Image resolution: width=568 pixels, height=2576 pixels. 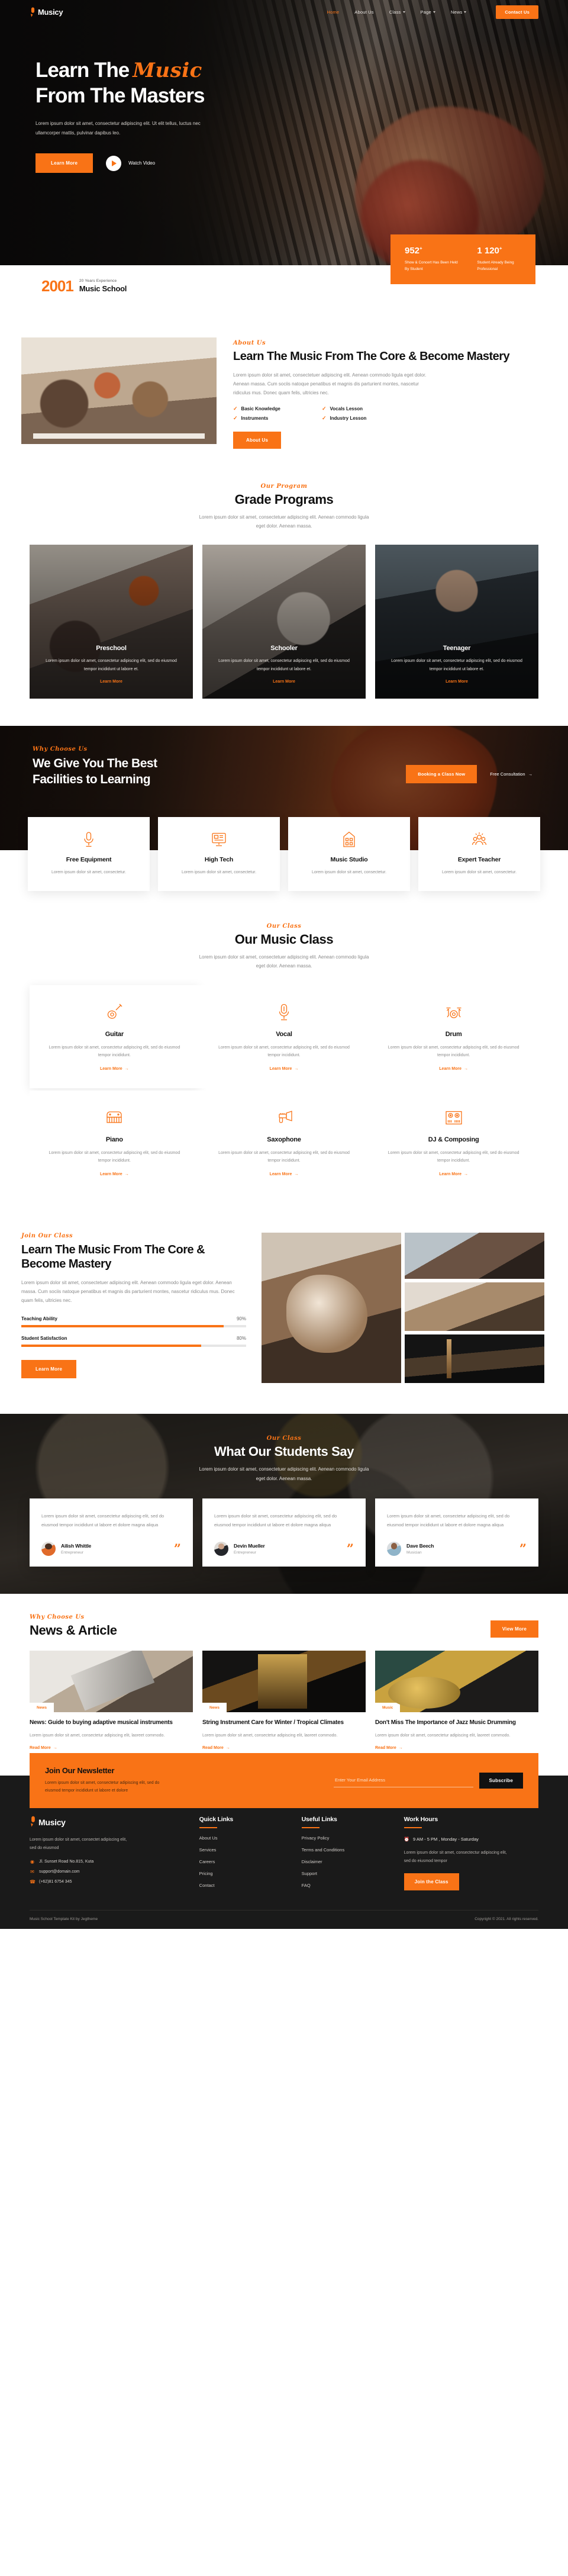 I want to click on skill-progress-fill, so click(x=111, y=1346).